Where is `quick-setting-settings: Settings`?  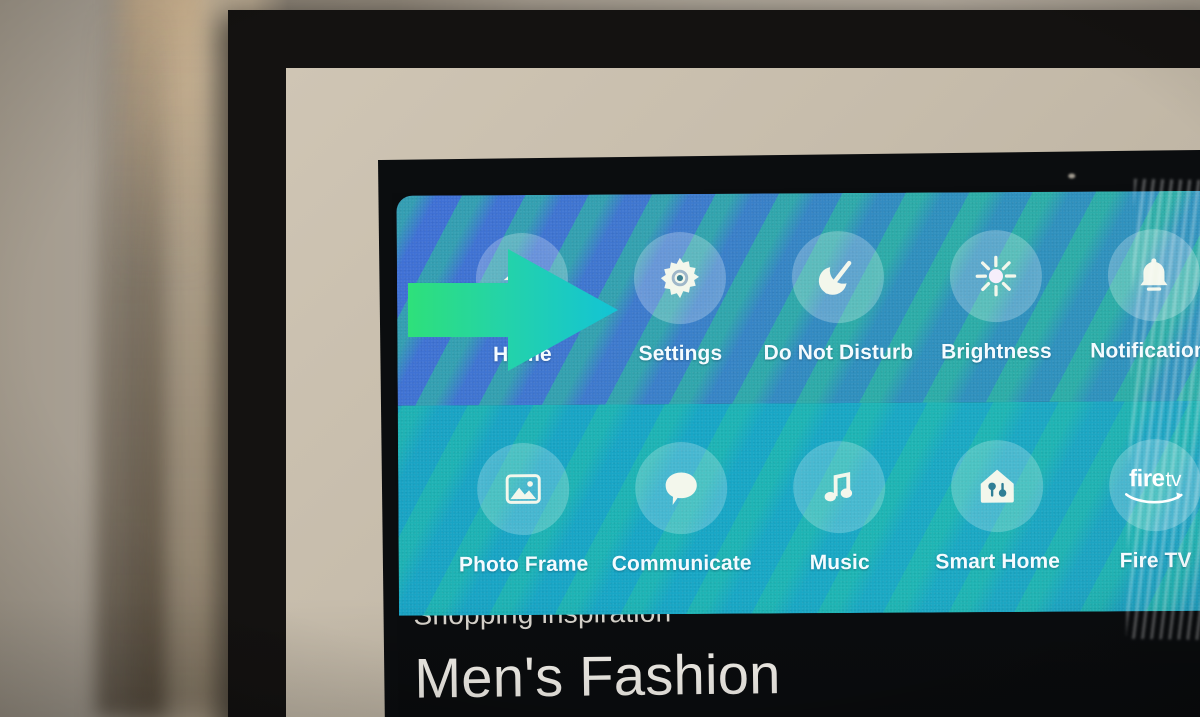 quick-setting-settings: Settings is located at coordinates (680, 299).